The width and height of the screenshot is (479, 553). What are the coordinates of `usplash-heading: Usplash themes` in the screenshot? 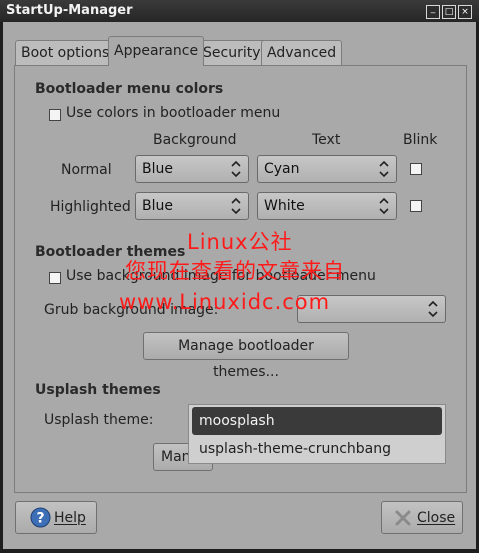 It's located at (98, 390).